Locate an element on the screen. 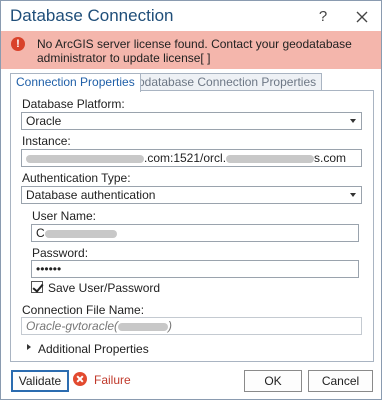 This screenshot has height=400, width=382. close-icon is located at coordinates (362, 17).